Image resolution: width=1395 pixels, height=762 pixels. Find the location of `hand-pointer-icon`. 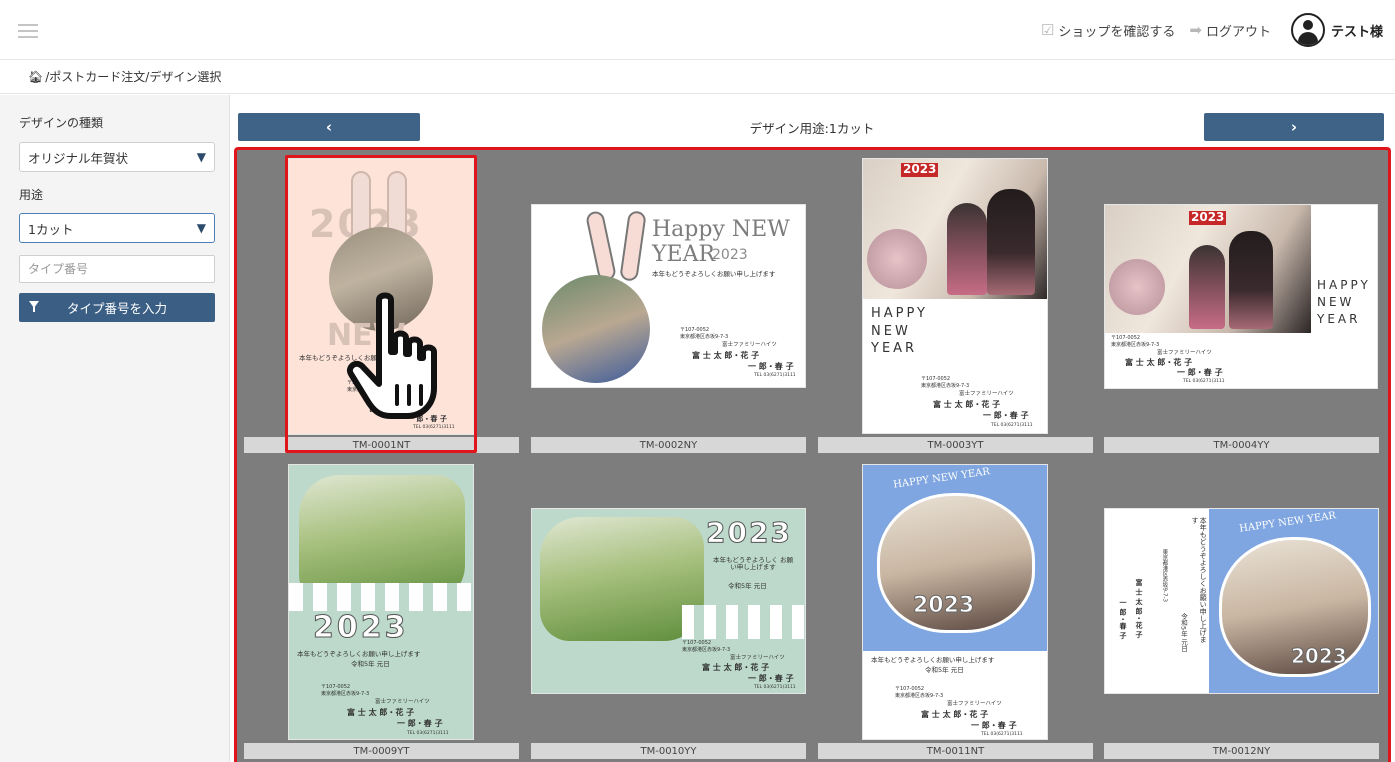

hand-pointer-icon is located at coordinates (392, 355).